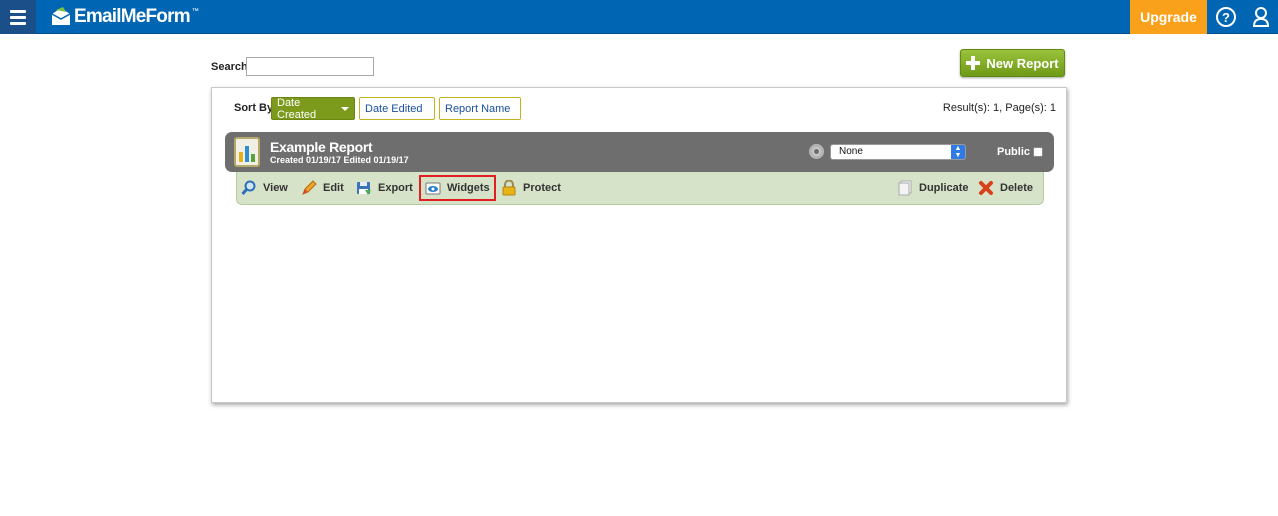 Image resolution: width=1278 pixels, height=516 pixels. I want to click on select-value: None, so click(851, 151).